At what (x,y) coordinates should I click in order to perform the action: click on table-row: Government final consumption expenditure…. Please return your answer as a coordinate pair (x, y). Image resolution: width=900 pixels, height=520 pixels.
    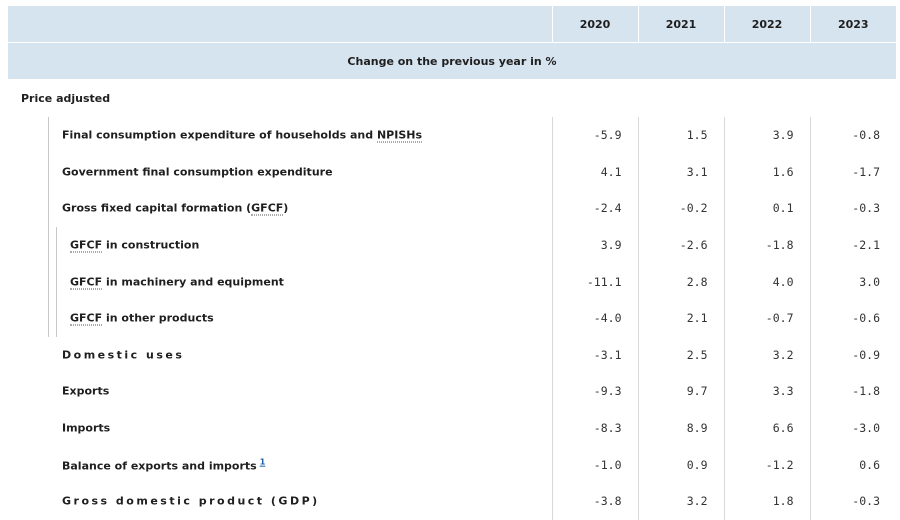
    Looking at the image, I should click on (452, 172).